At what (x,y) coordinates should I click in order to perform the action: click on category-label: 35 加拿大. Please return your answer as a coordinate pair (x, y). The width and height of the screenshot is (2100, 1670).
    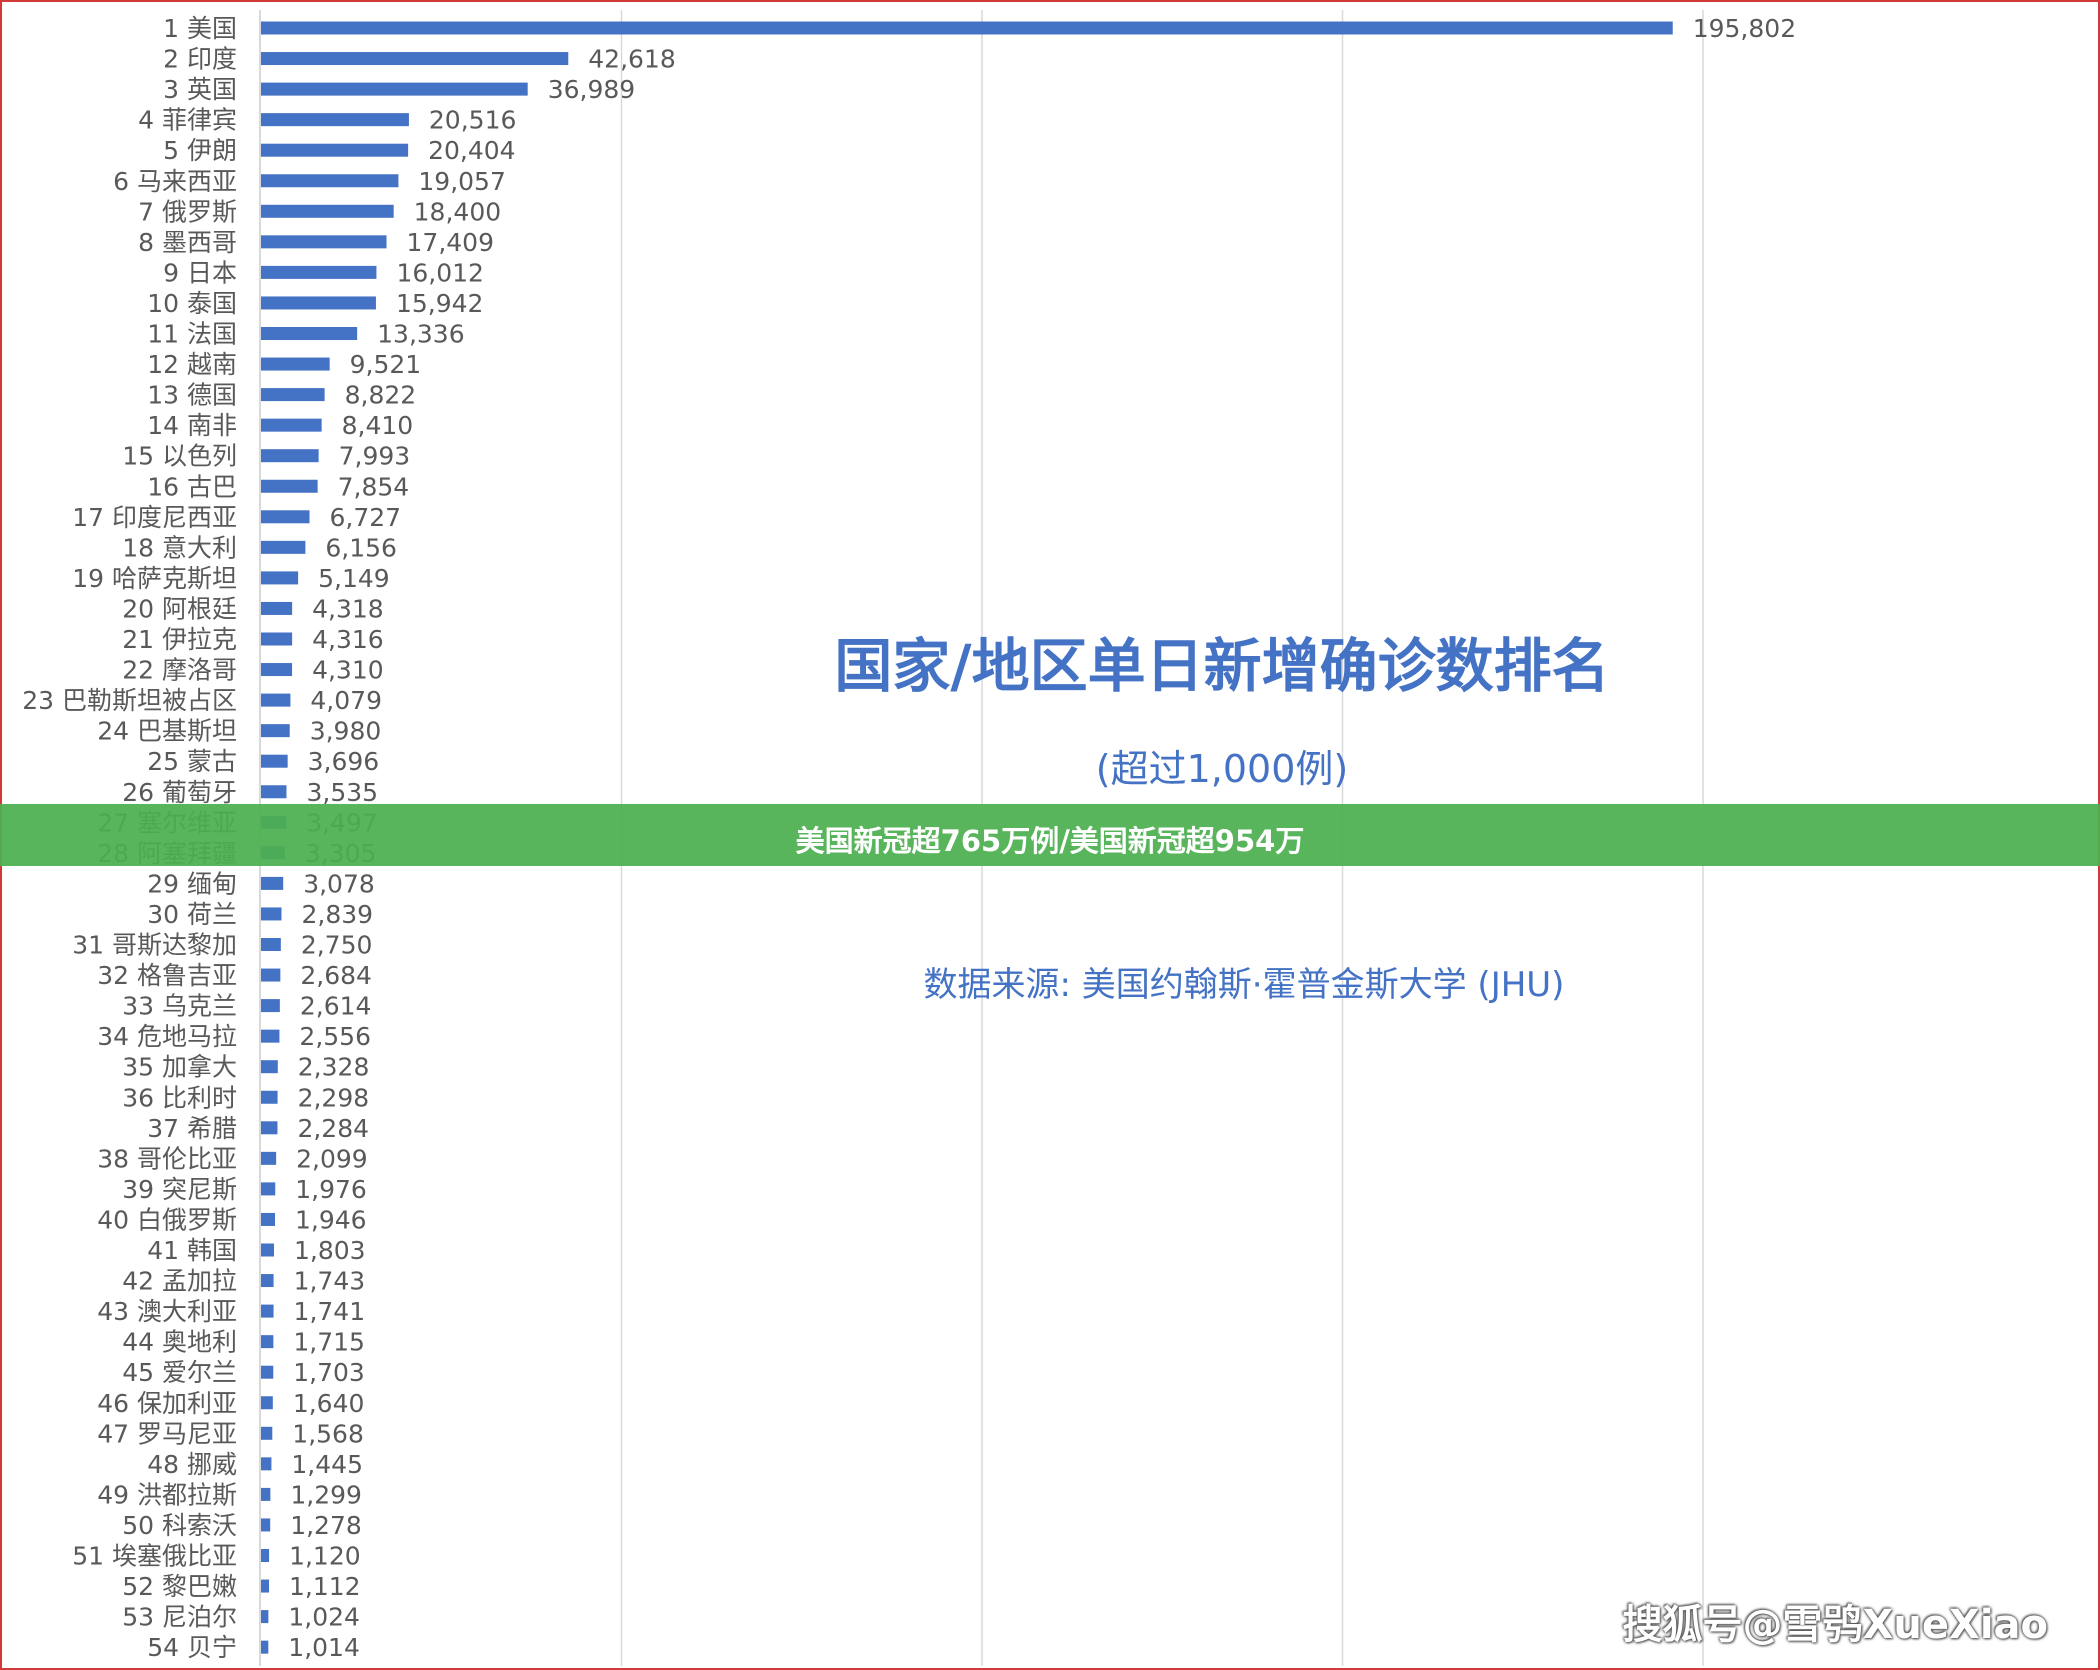
    Looking at the image, I should click on (179, 1067).